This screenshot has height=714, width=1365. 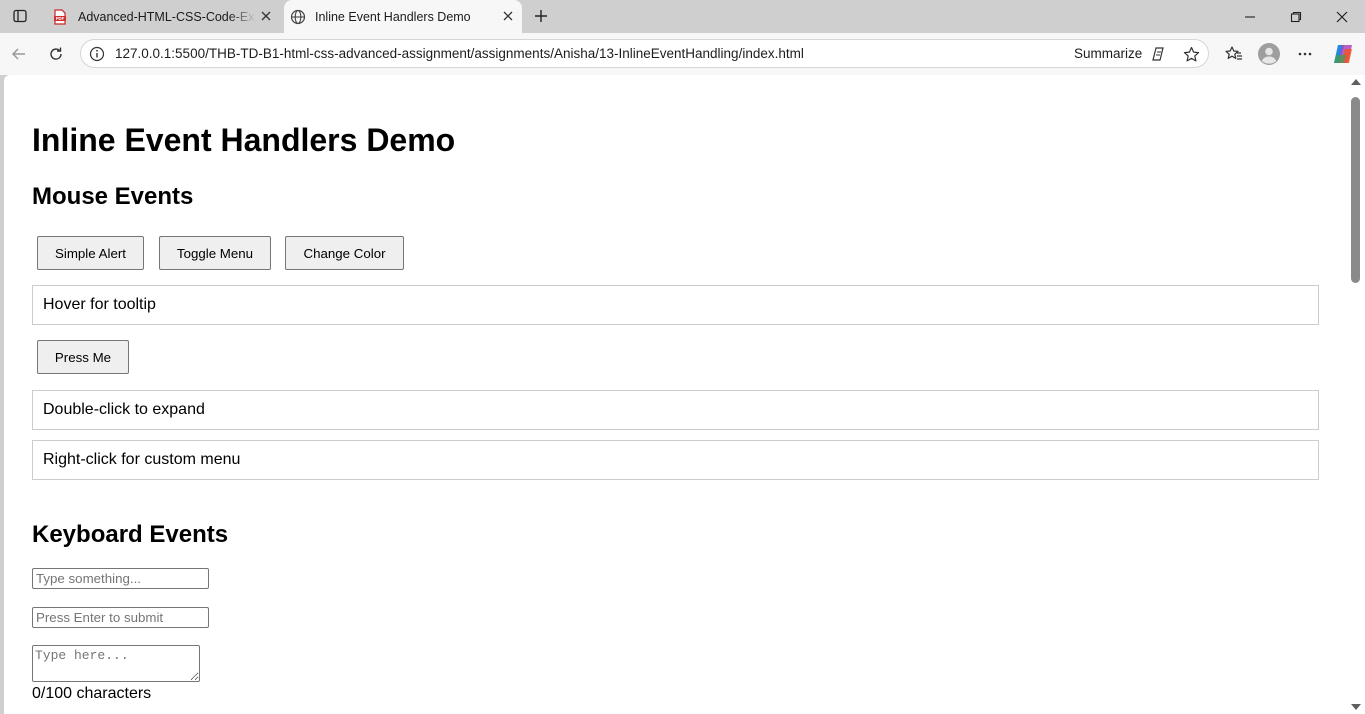 What do you see at coordinates (92, 693) in the screenshot?
I see `character-counter: 0/100 characters` at bounding box center [92, 693].